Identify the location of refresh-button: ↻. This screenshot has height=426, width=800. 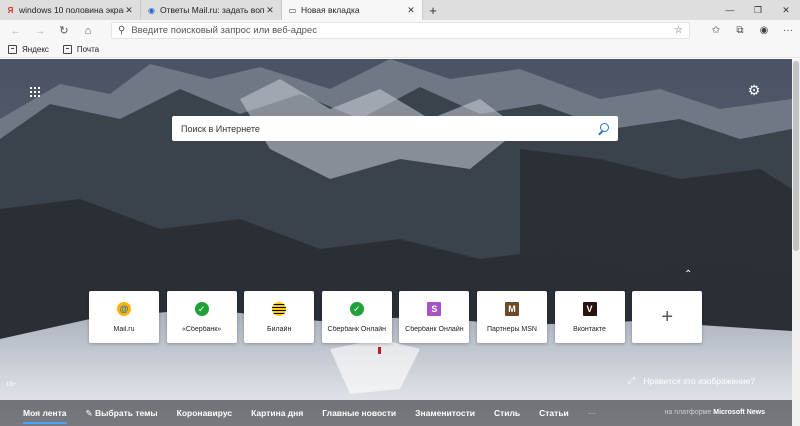
(64, 30).